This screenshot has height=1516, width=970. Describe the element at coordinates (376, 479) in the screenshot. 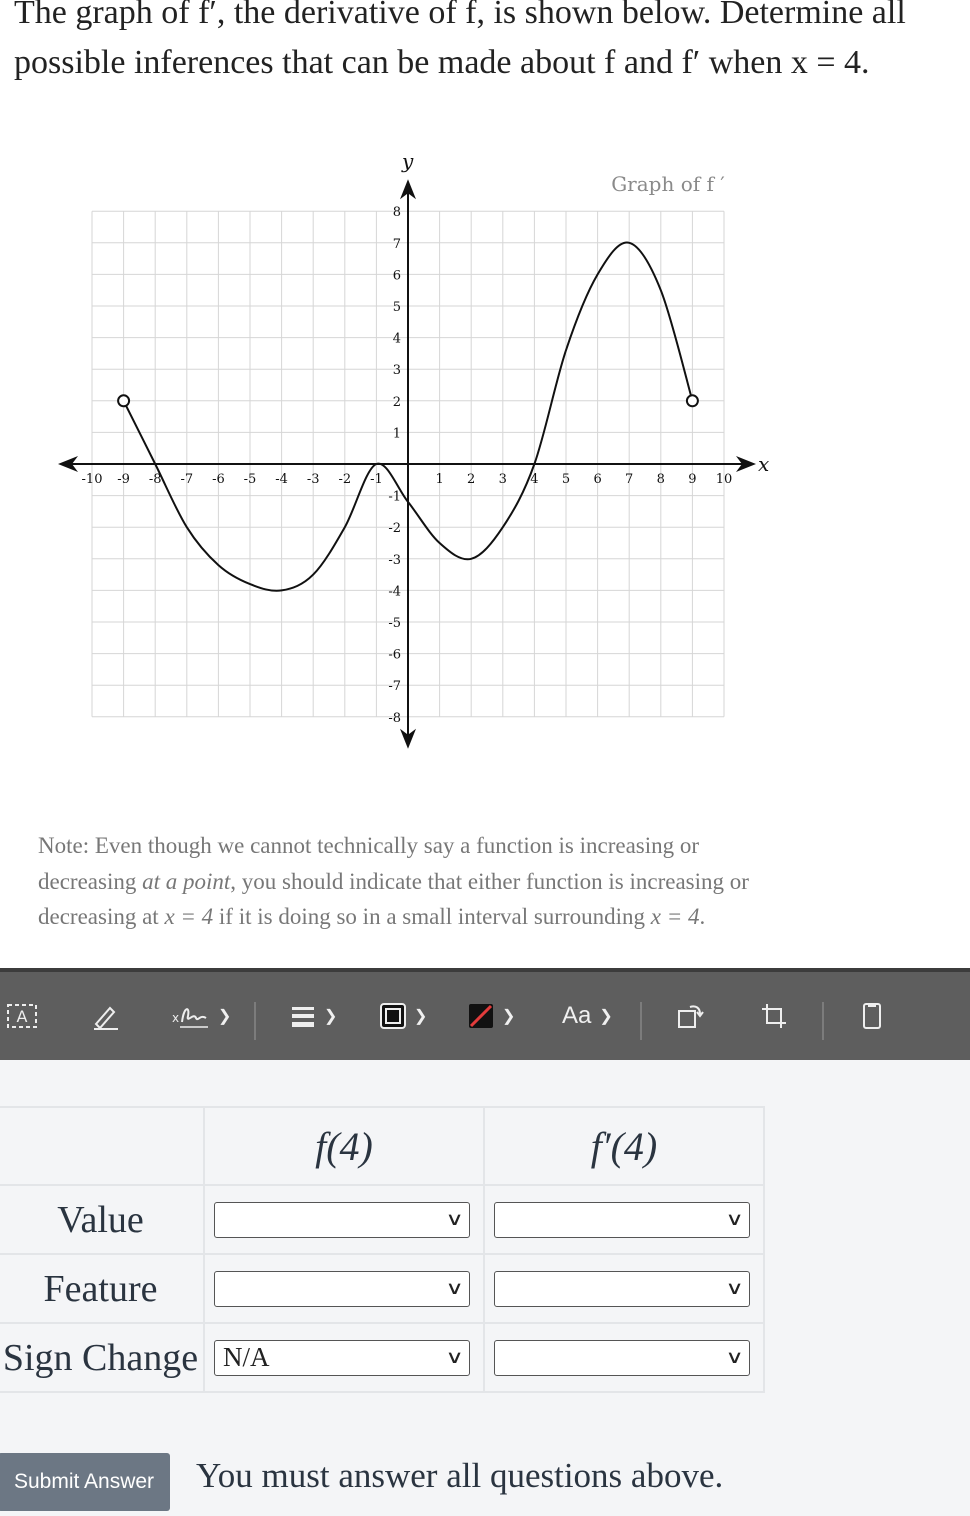

I see `x-tick-label: -1` at that location.